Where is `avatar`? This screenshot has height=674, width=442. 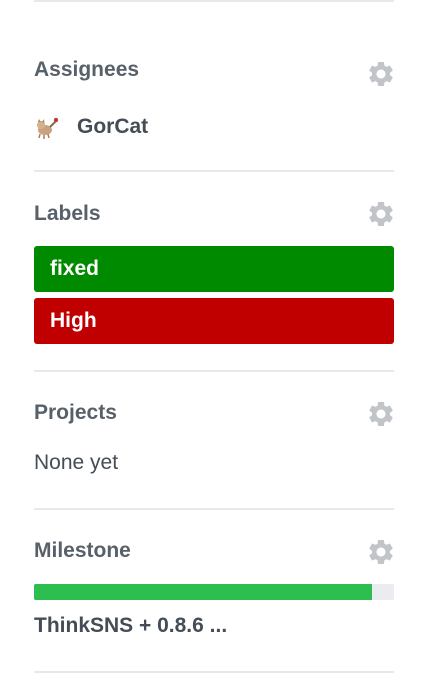
avatar is located at coordinates (47, 127).